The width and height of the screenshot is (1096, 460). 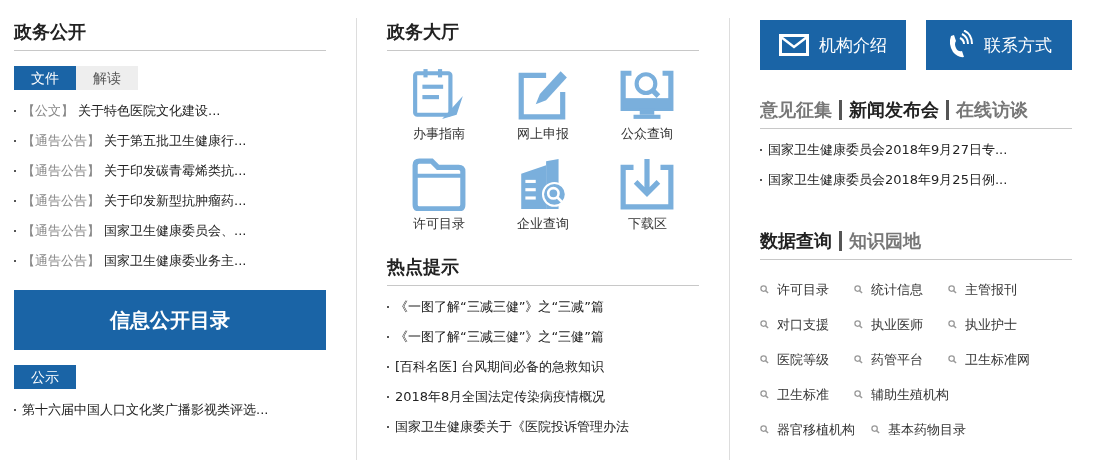 What do you see at coordinates (45, 78) in the screenshot?
I see `tab: 文件` at bounding box center [45, 78].